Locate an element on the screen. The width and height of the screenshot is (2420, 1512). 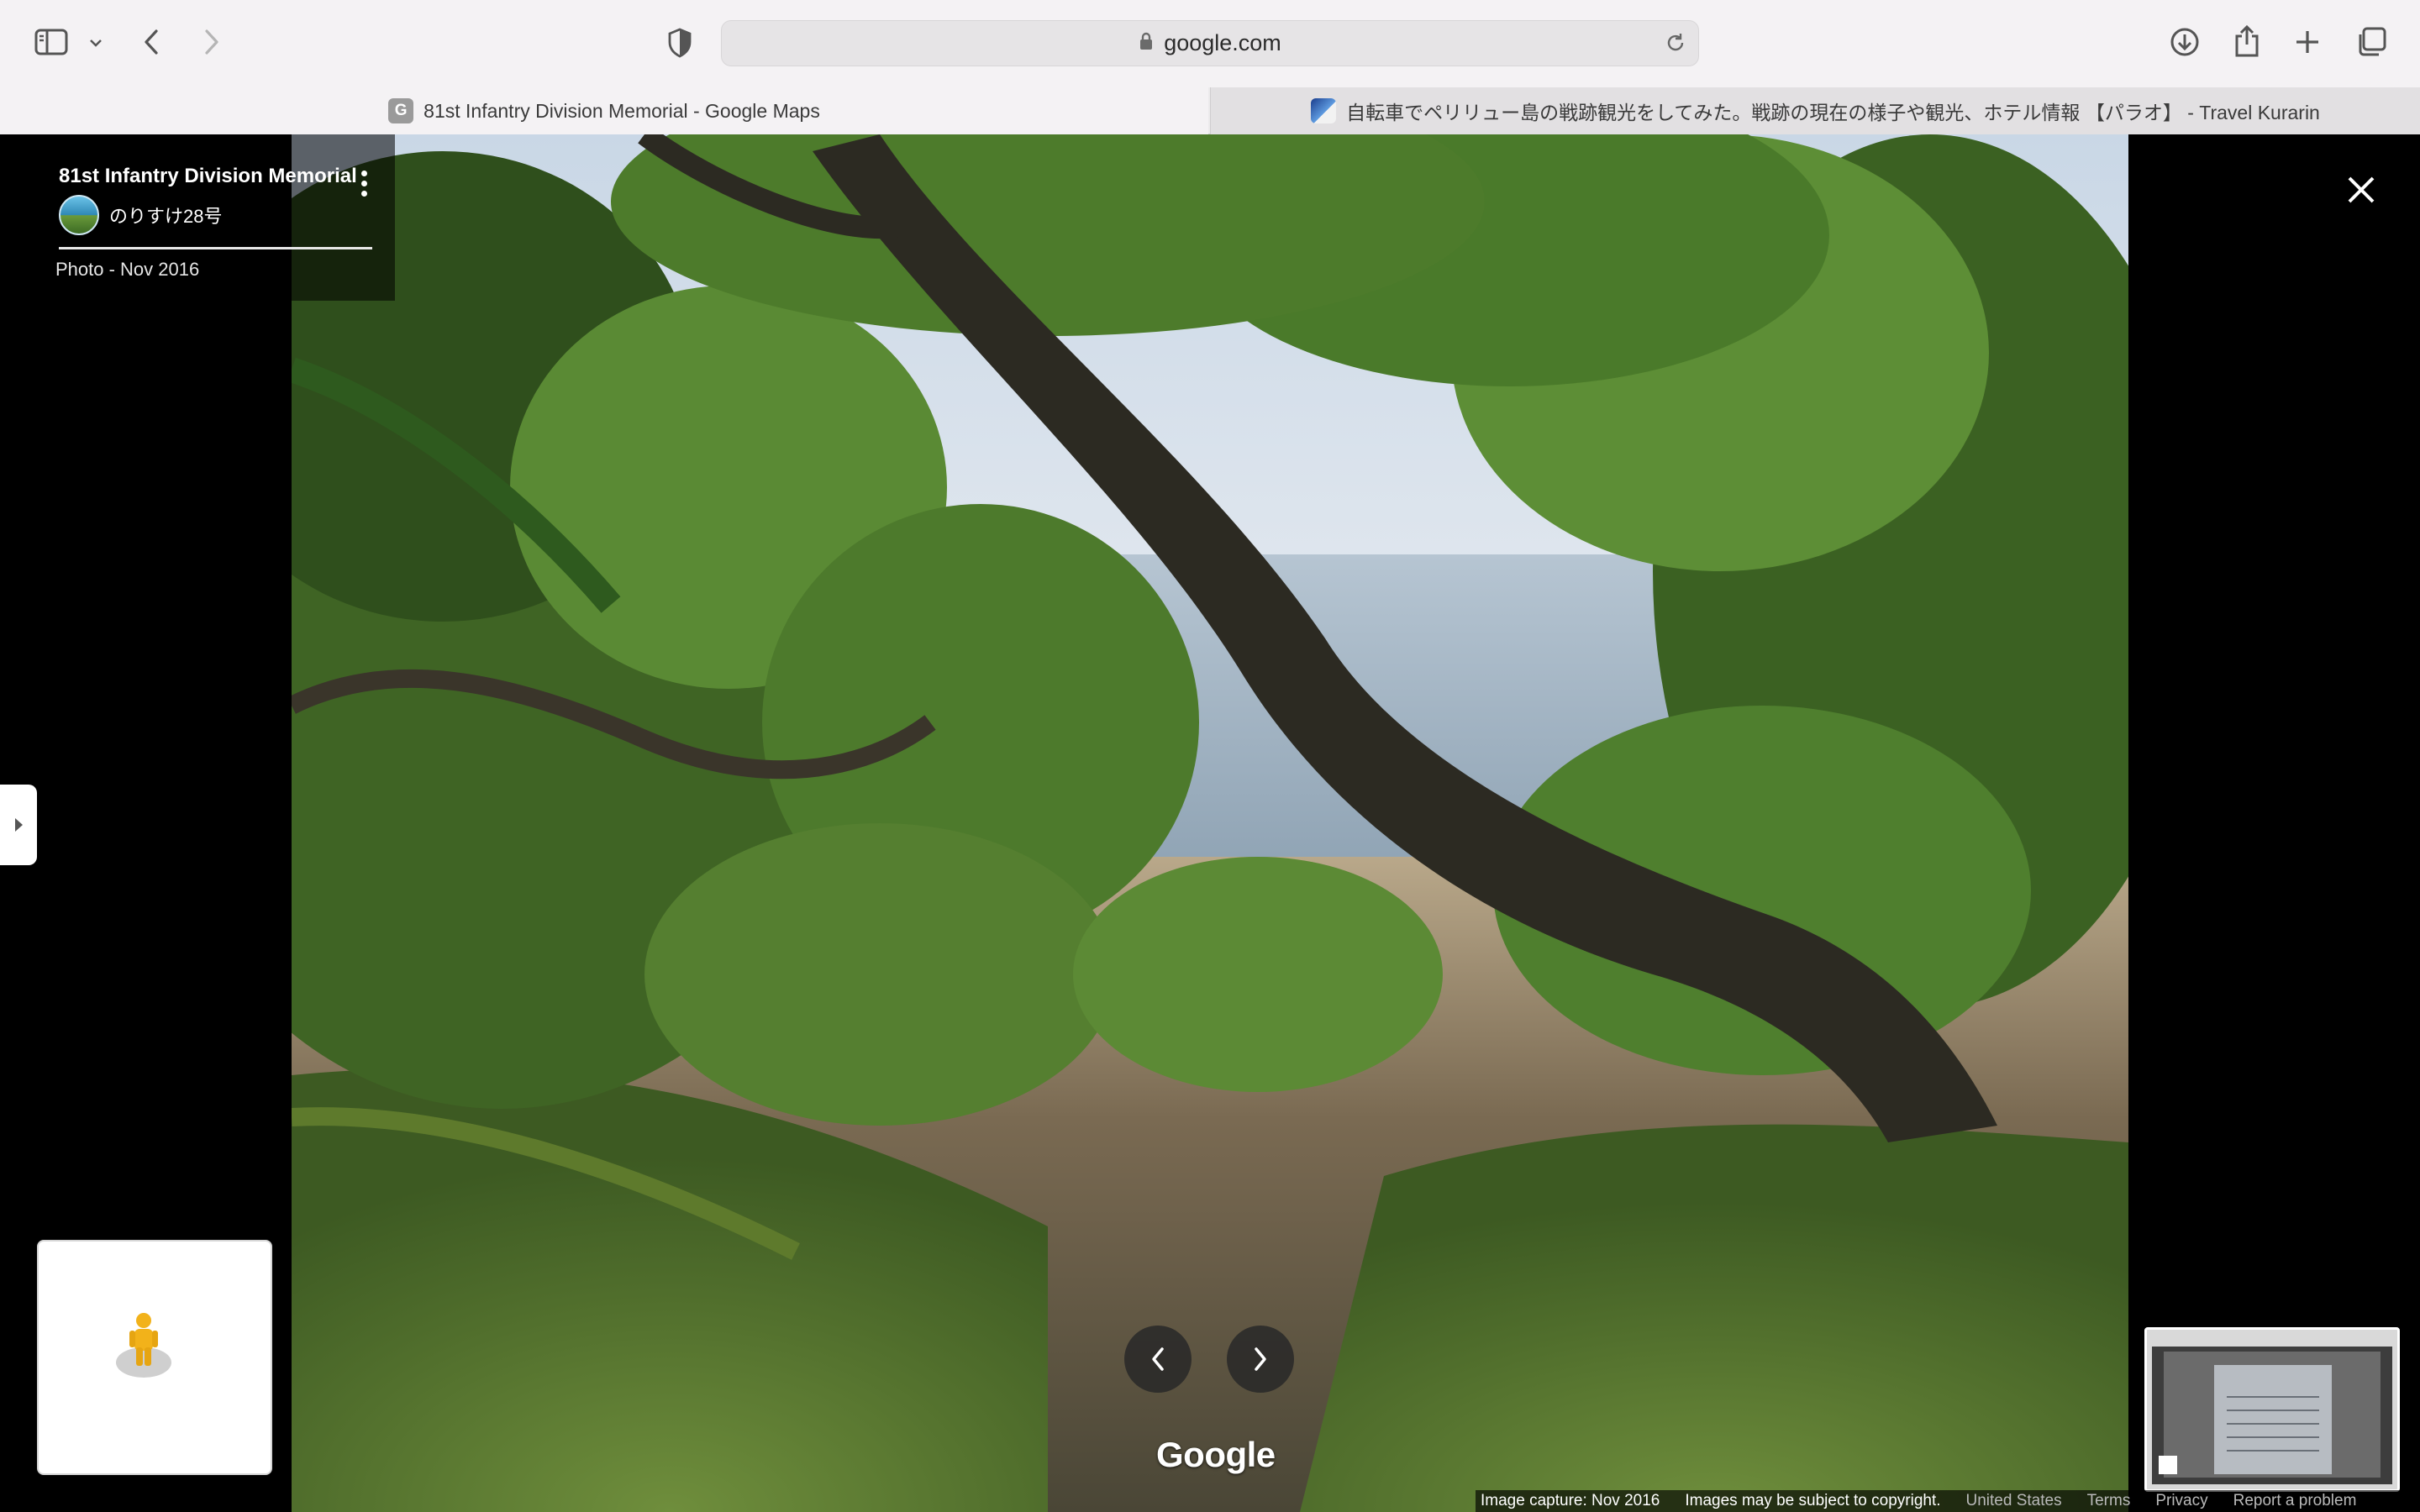
expand-panel-button is located at coordinates (18, 825).